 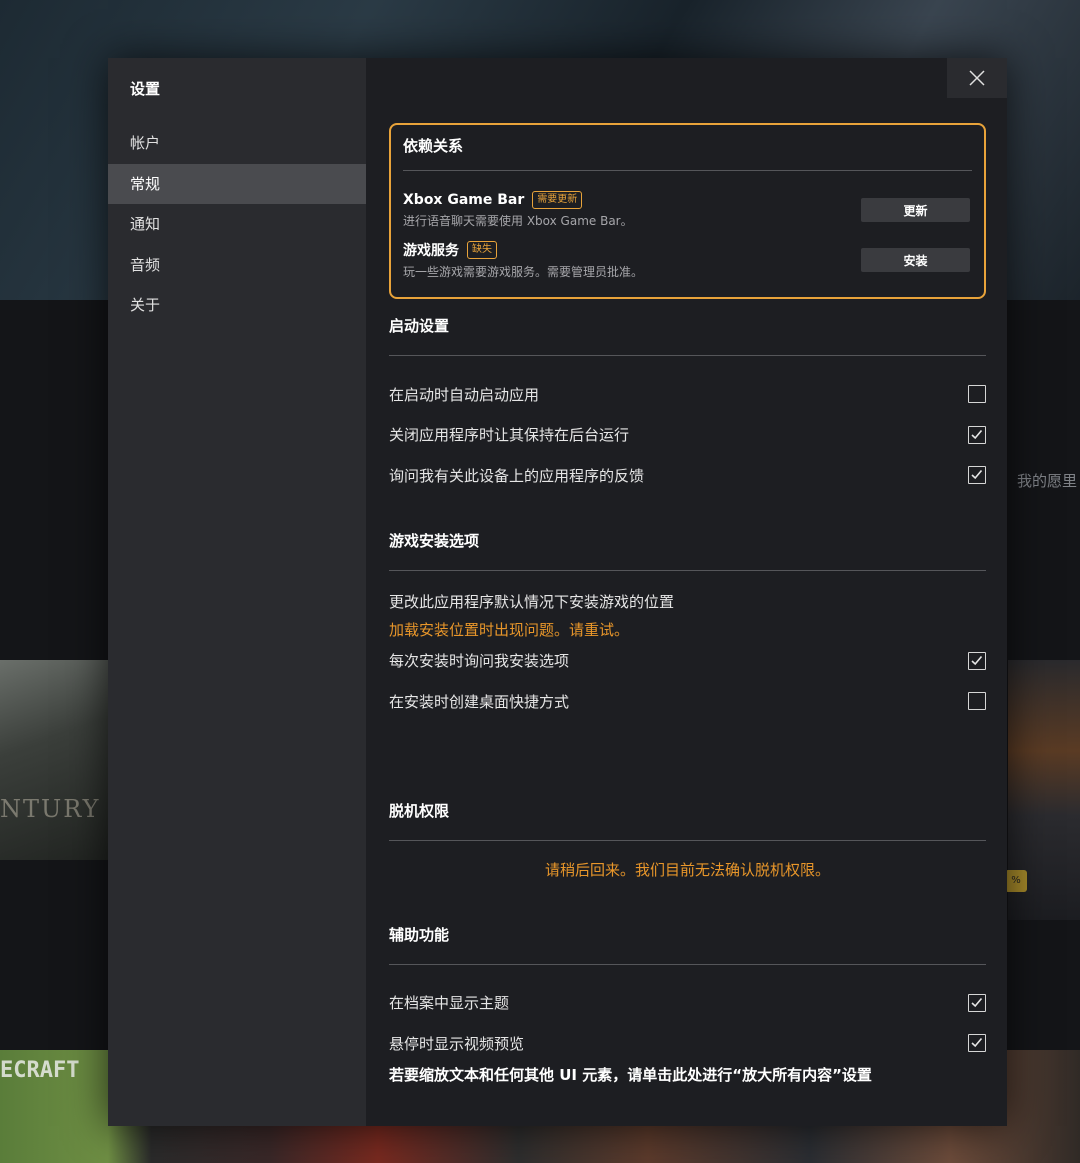 What do you see at coordinates (687, 435) in the screenshot?
I see `setting-row: 关闭应用程序时让其保持在后台运行` at bounding box center [687, 435].